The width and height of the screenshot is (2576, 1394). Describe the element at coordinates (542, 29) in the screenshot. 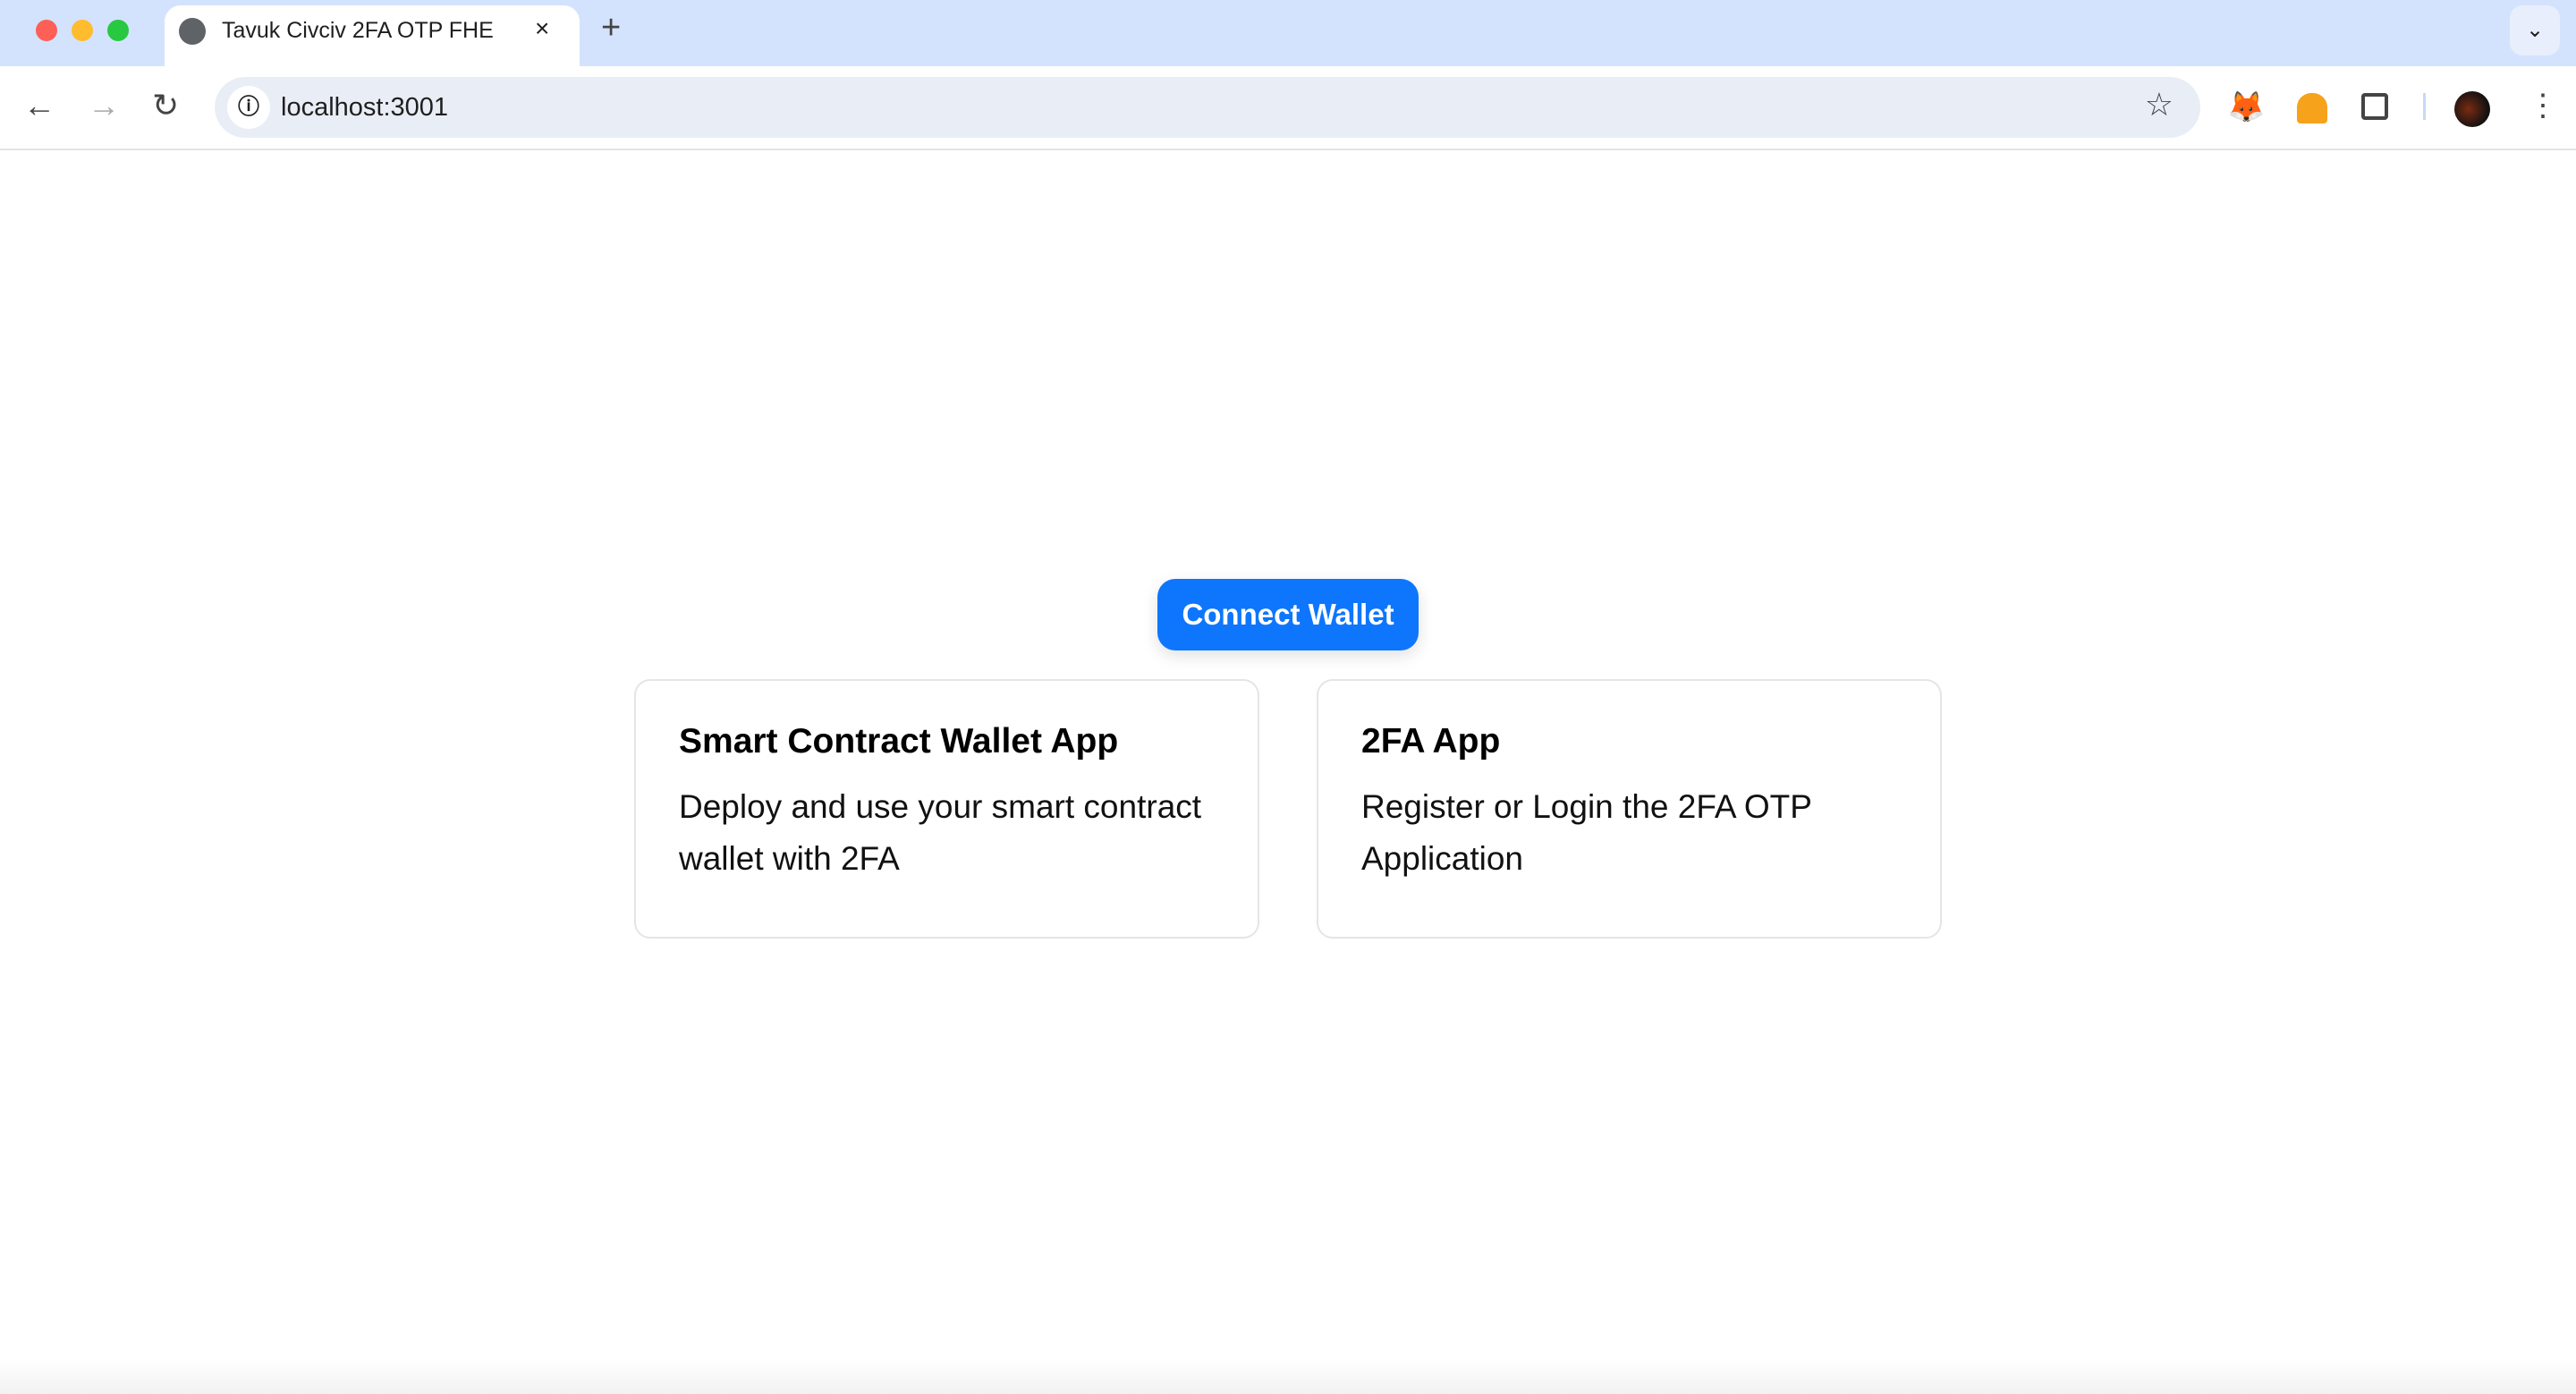

I see `close-tab-icon: ×` at that location.